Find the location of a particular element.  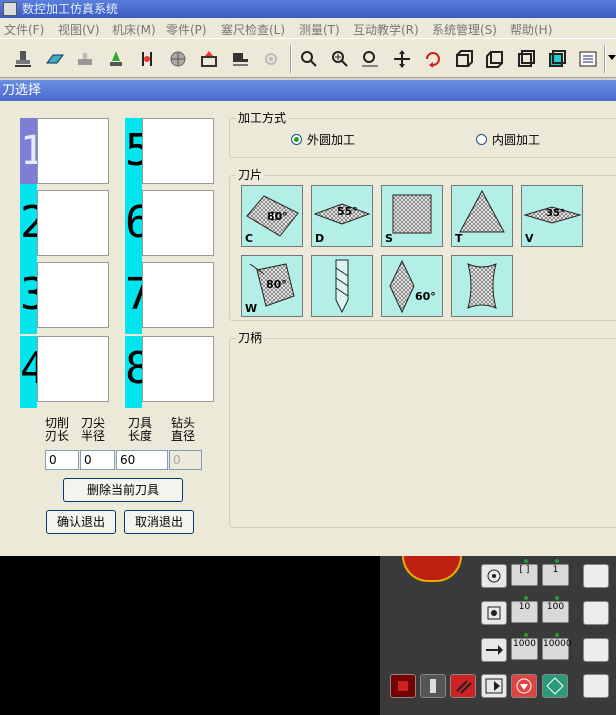

confirm-exit-button: 确认退出 is located at coordinates (81, 522).